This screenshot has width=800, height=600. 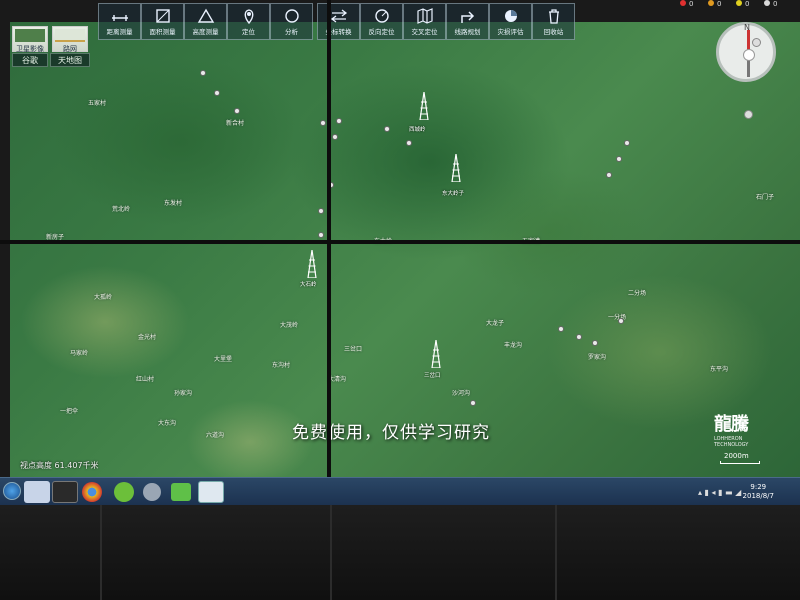 I want to click on status-white: 0, so click(x=770, y=4).